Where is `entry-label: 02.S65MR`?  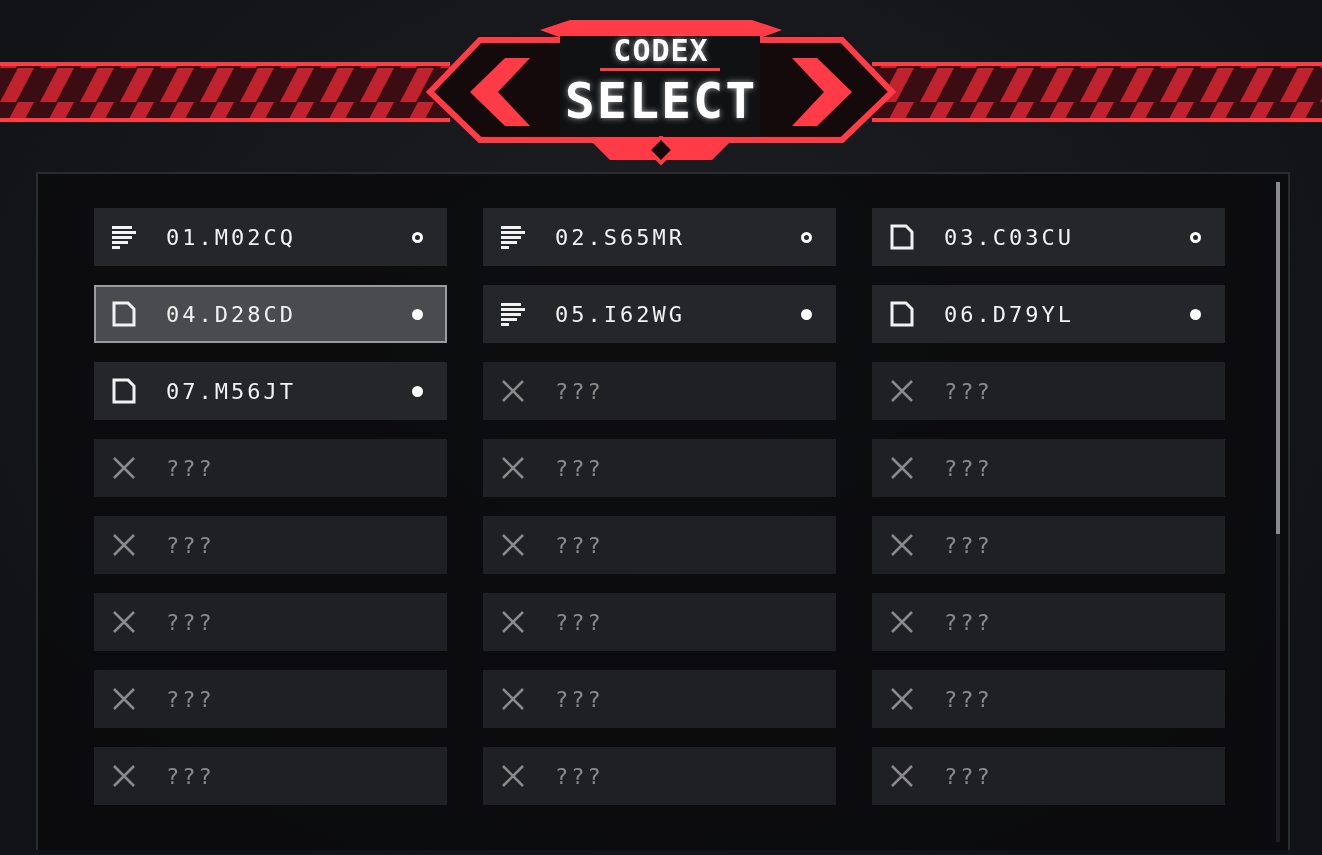 entry-label: 02.S65MR is located at coordinates (620, 237).